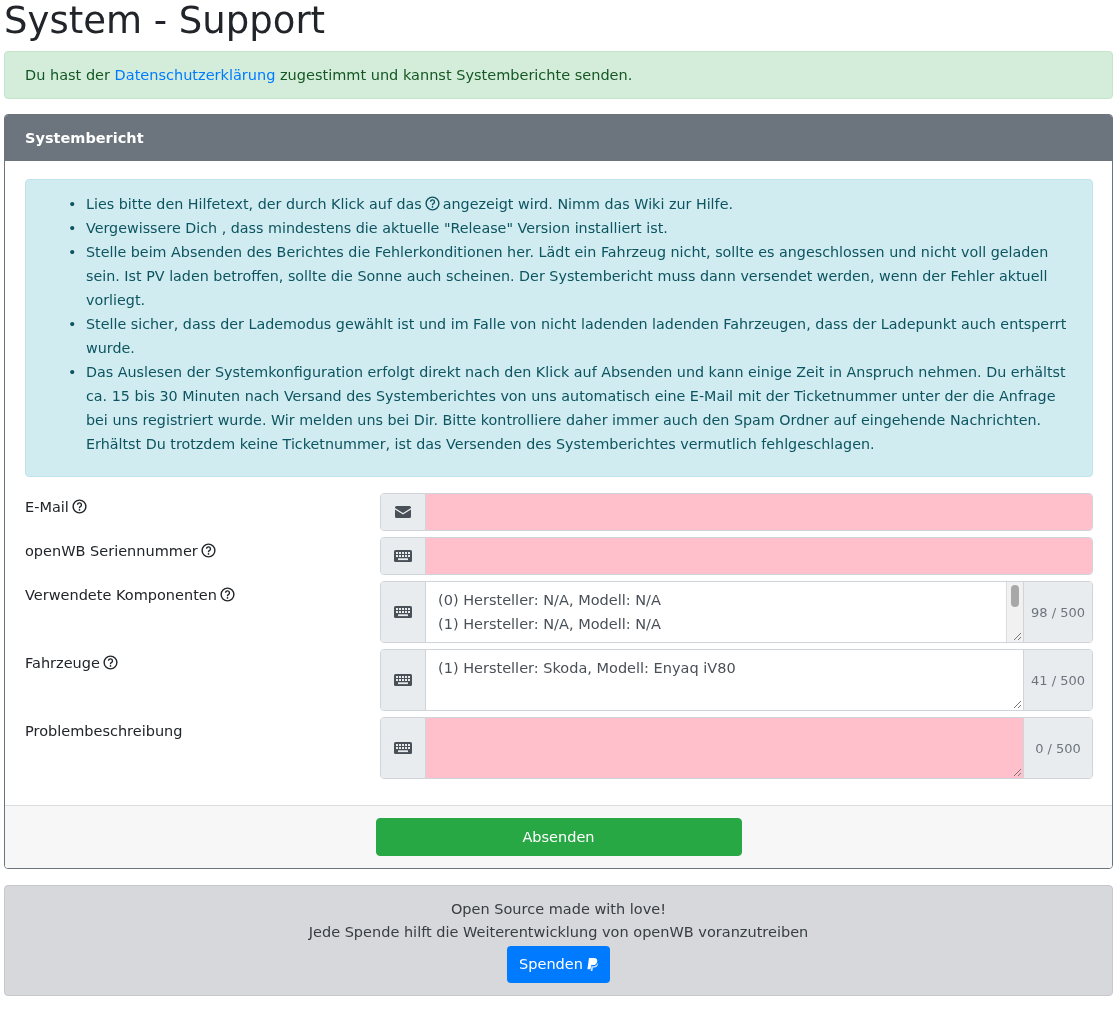  Describe the element at coordinates (567, 276) in the screenshot. I see `instruction-text: Stelle beim Absenden des Berichtes die Fehlerkonditionen her. Lädt ein Fahrzeug nicht, sollte es angeschlossen und nicht voll geladen sein. Ist PV laden betroffen, sollte die Sonne auch scheinen. Der Systembericht muss dann versendet werden, wenn der Fehler aktuell vorliegt.` at that location.